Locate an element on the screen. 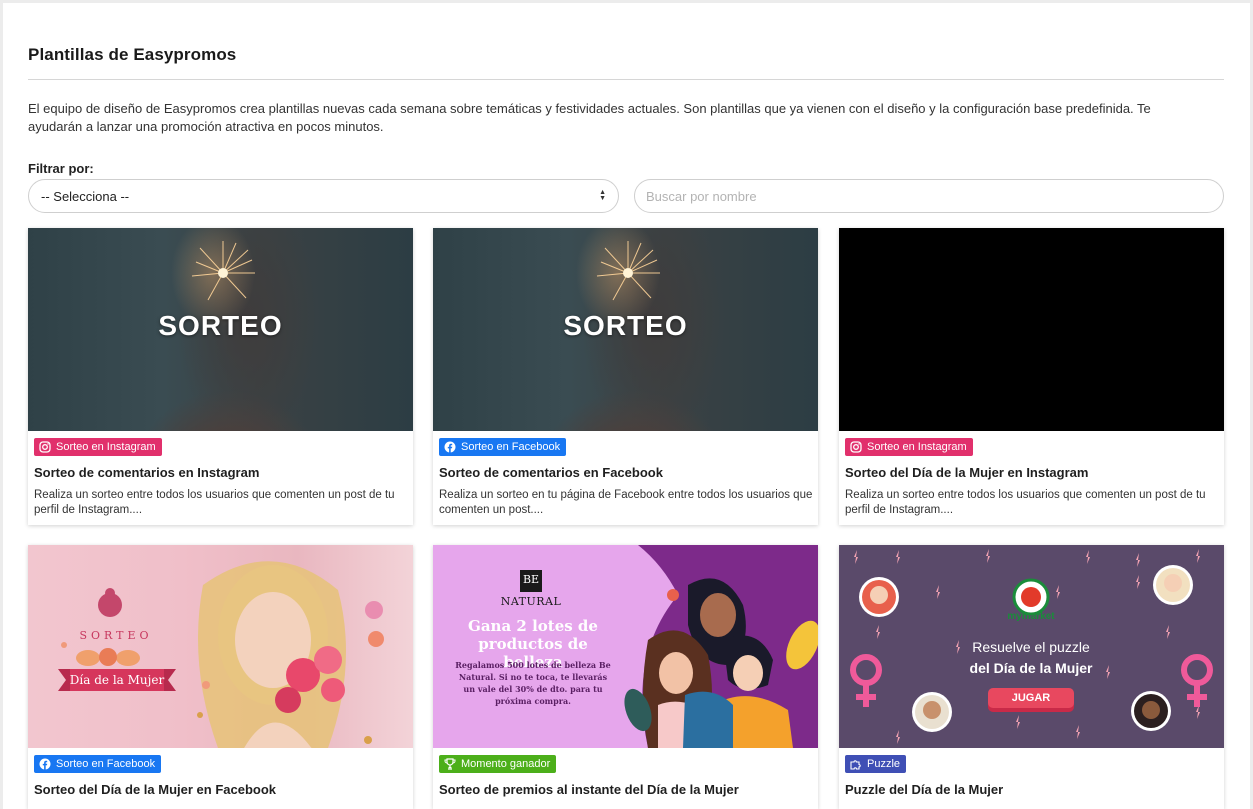 The width and height of the screenshot is (1253, 809). thumbnail-small-title: SORTEO is located at coordinates (116, 635).